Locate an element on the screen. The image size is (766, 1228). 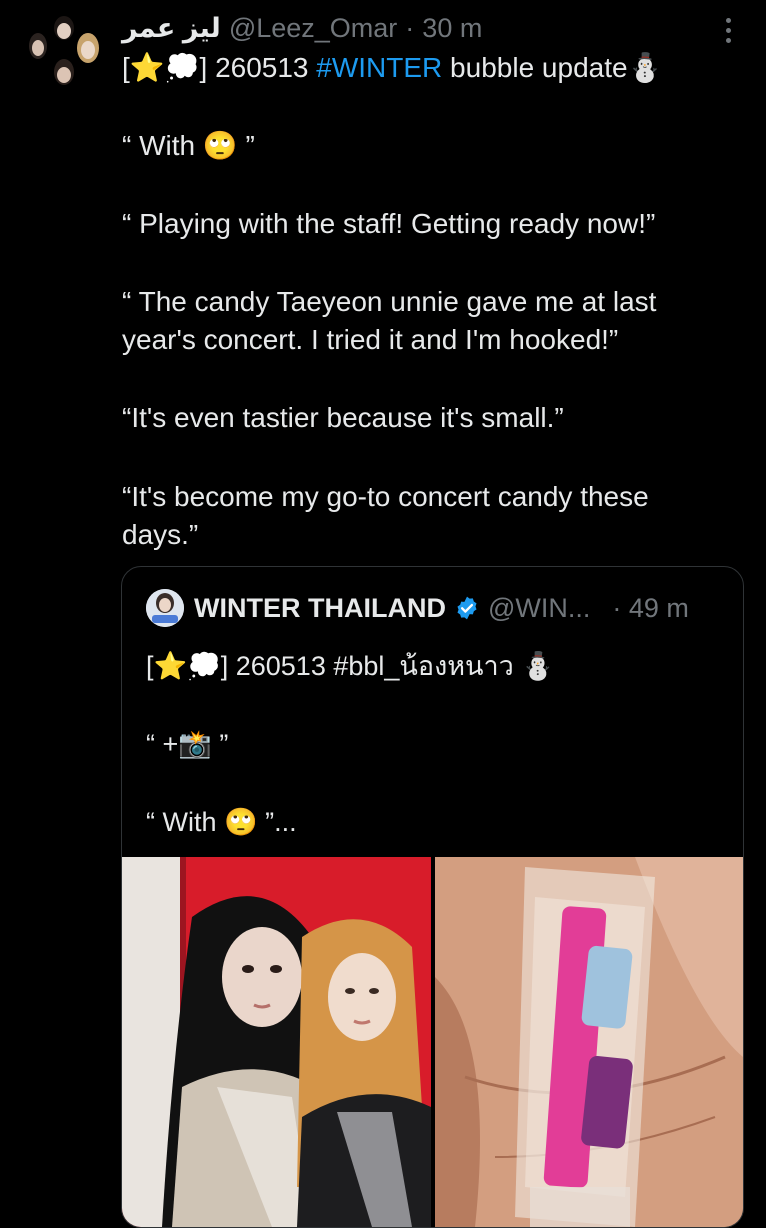
quoted-author-avatar is located at coordinates (165, 608).